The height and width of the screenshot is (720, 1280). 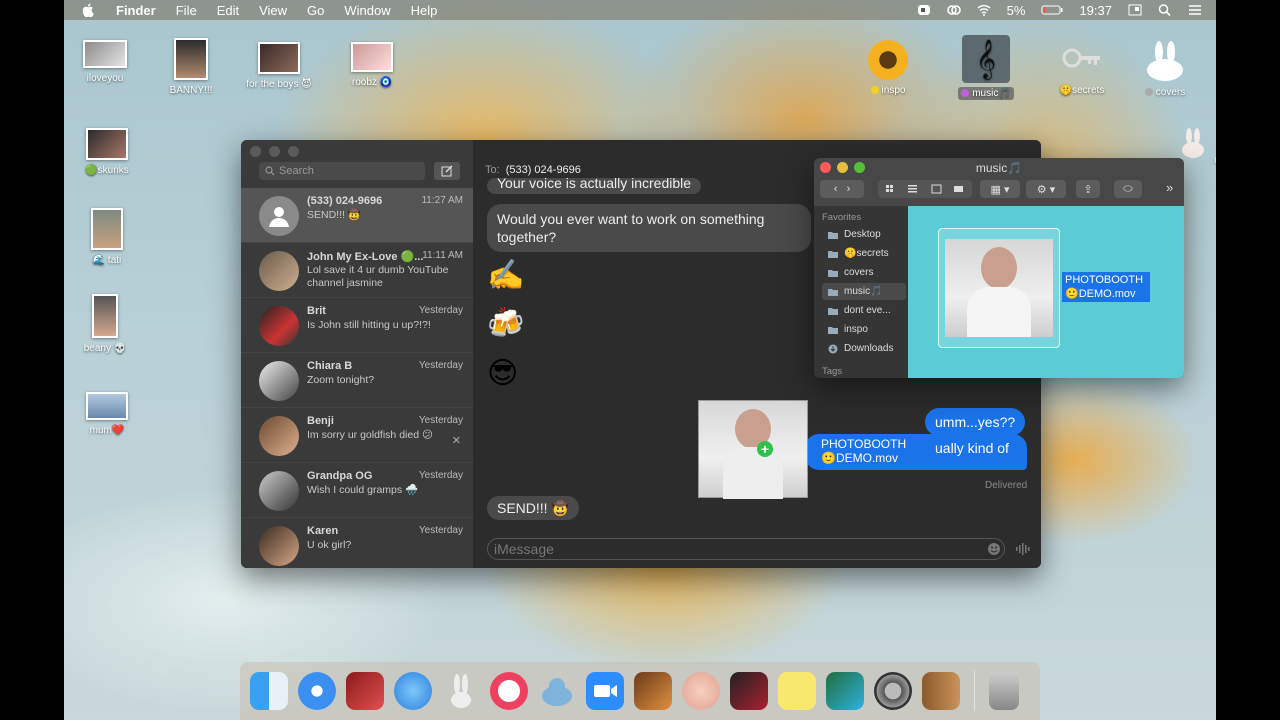 I want to click on desktop-icon-iloveyou: iloveyou, so click(x=107, y=62).